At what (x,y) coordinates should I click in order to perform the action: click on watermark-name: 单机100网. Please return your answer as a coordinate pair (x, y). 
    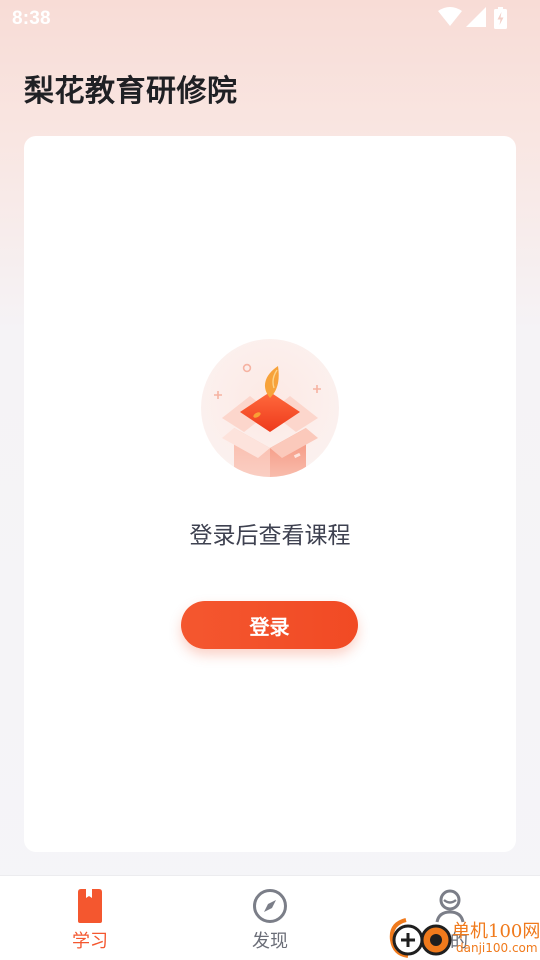
    Looking at the image, I should click on (496, 931).